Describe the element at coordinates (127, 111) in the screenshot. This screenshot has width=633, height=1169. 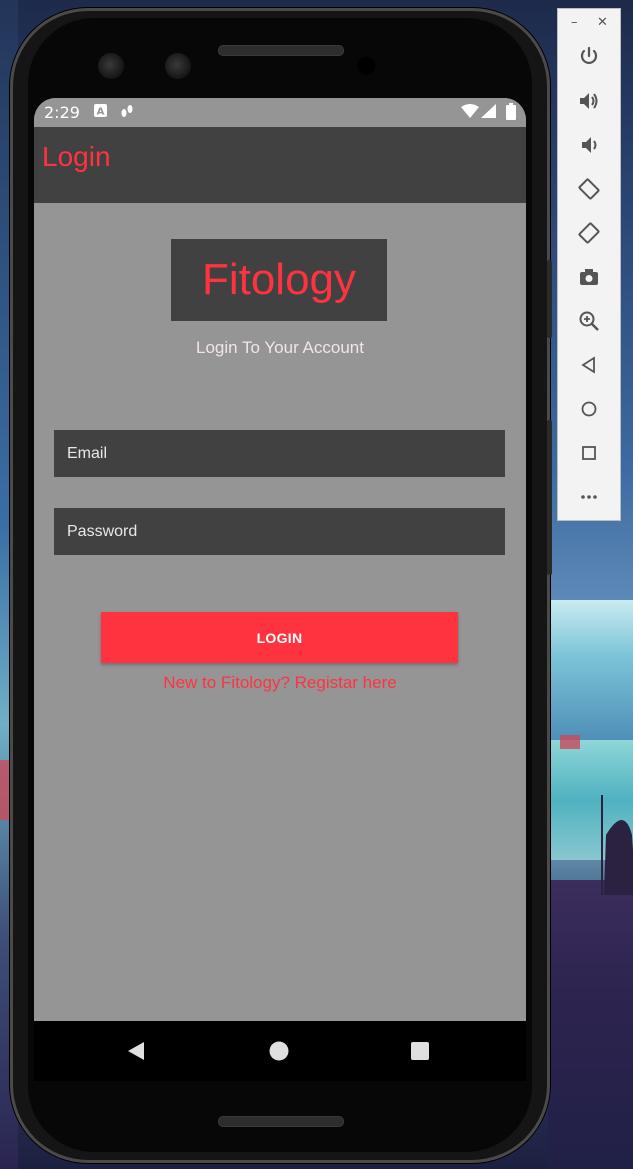
I see `footsteps-icon` at that location.